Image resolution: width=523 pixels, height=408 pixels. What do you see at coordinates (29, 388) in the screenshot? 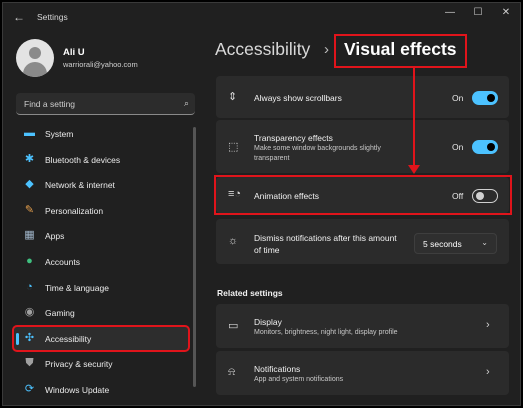
I see `update-icon: ⟳` at bounding box center [29, 388].